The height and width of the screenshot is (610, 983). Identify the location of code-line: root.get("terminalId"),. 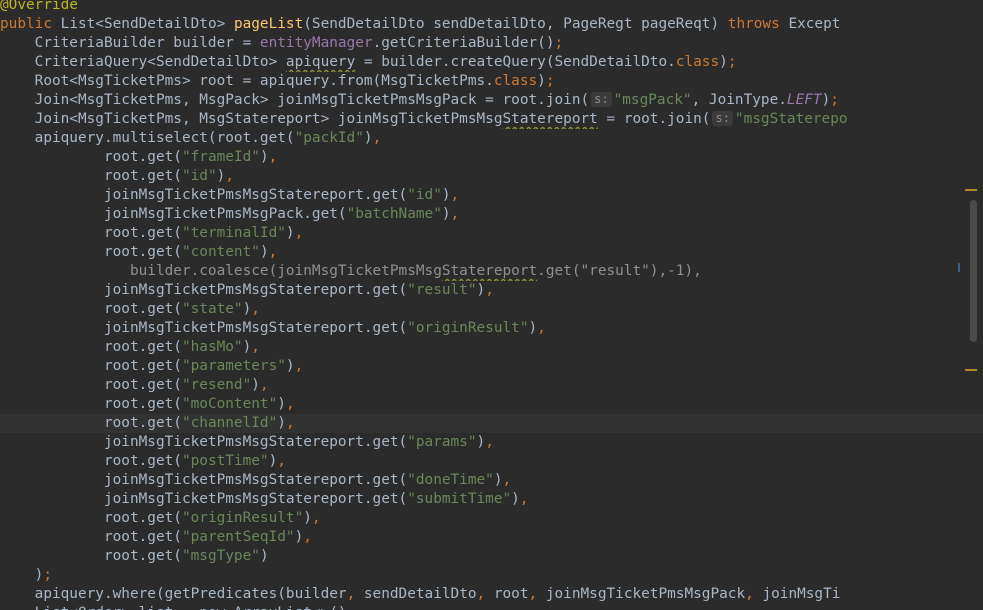
(491, 233).